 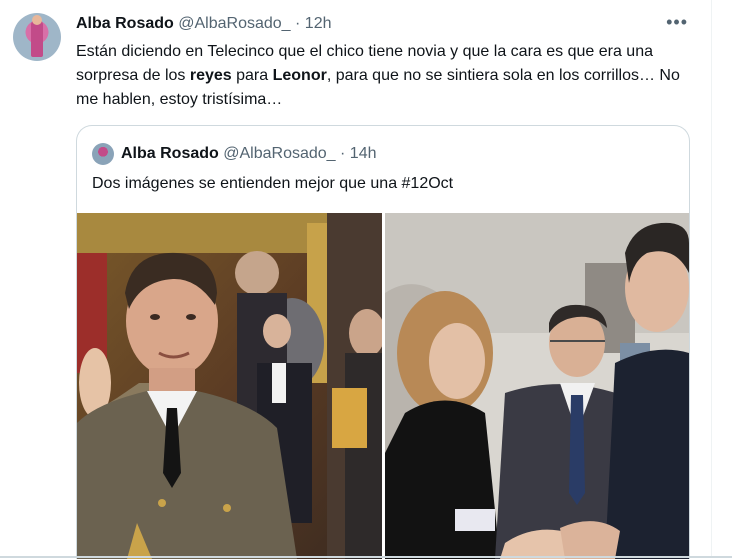 I want to click on timeline-divider, so click(x=711, y=279).